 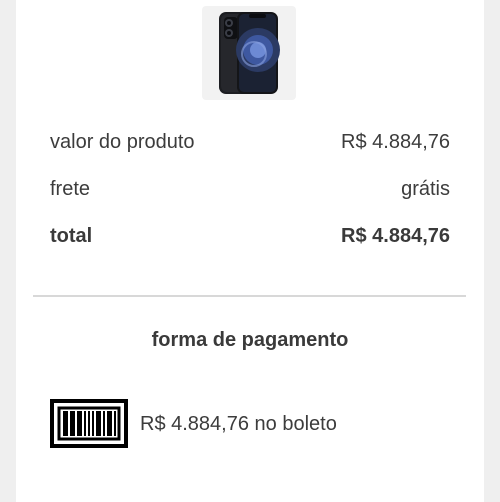 I want to click on product-value-label: valor do produto, so click(x=122, y=142).